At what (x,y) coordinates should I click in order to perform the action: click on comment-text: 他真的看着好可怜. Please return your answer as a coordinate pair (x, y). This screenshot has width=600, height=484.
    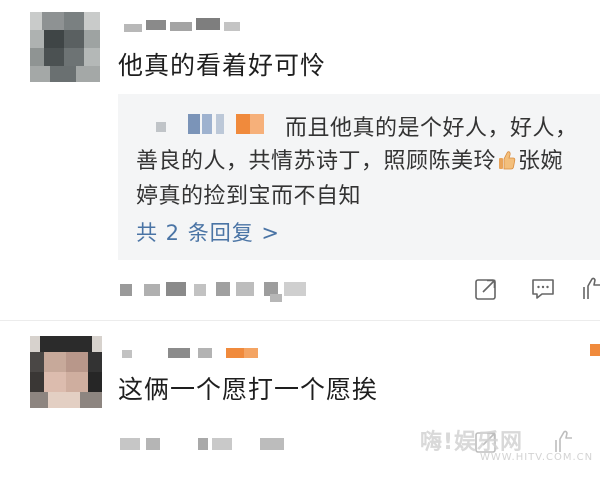
    Looking at the image, I should click on (222, 65).